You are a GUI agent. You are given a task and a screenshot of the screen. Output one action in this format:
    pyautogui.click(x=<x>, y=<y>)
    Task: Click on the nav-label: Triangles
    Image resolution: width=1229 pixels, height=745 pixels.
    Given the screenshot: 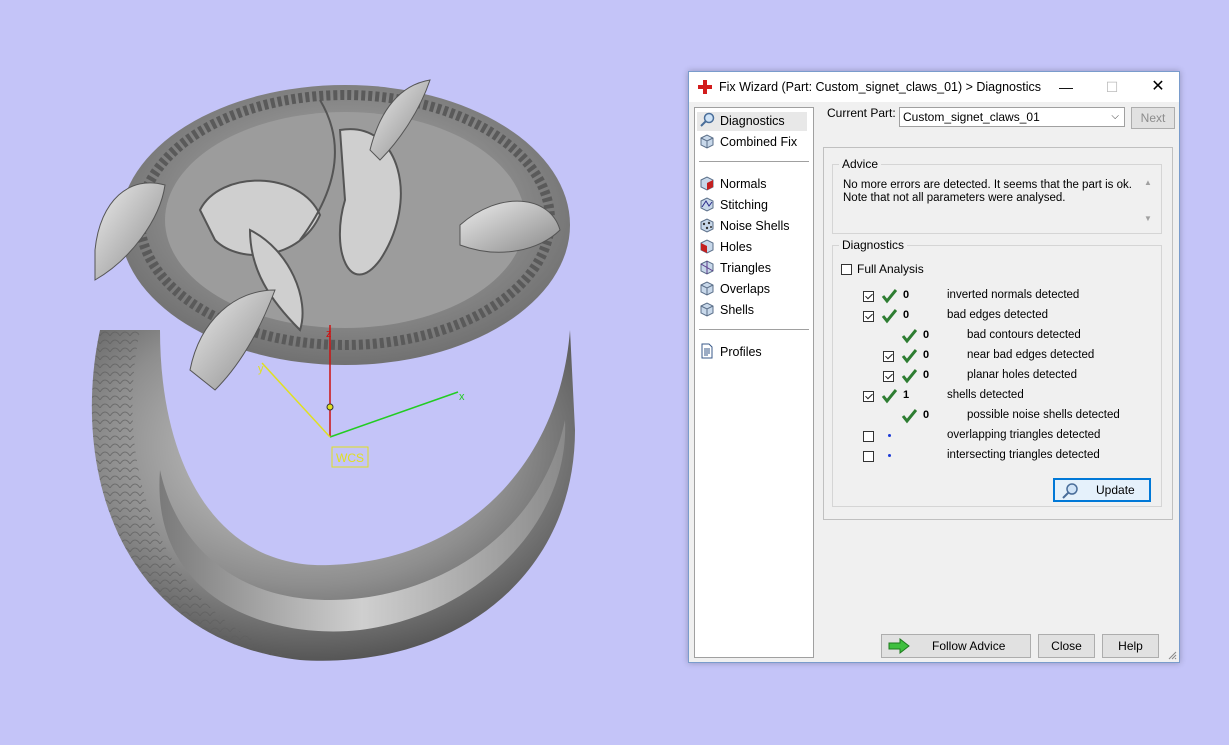 What is the action you would take?
    pyautogui.click(x=745, y=268)
    